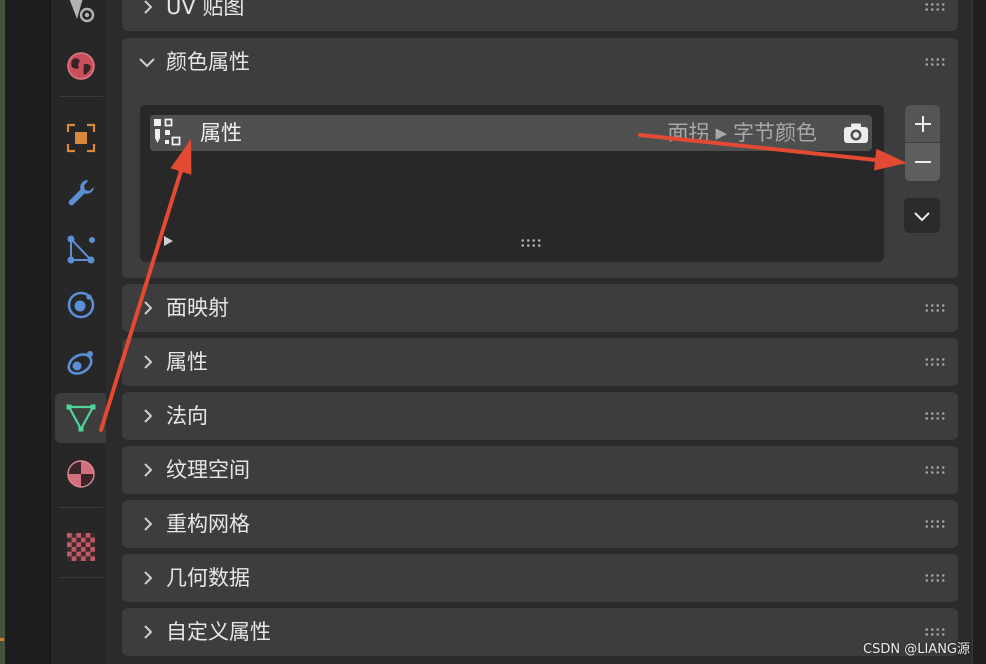  I want to click on panel-title: UV 贴图, so click(205, 9).